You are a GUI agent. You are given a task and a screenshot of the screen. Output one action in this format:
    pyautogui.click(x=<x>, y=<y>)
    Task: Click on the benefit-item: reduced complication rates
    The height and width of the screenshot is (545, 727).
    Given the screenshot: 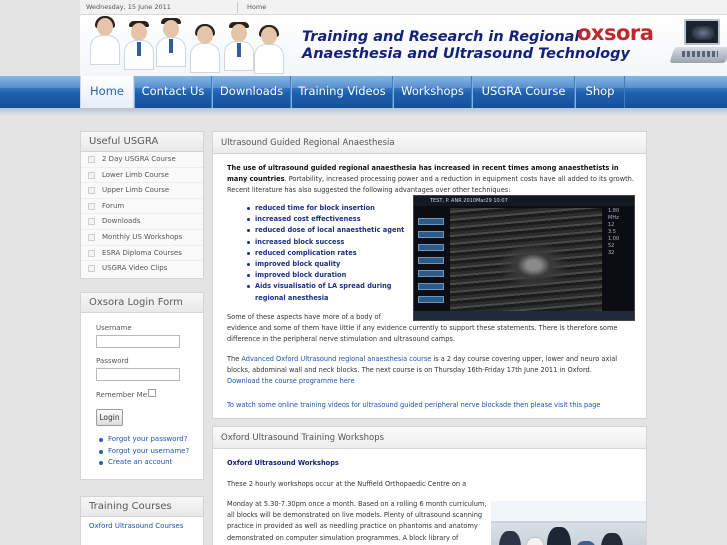 What is the action you would take?
    pyautogui.click(x=332, y=253)
    